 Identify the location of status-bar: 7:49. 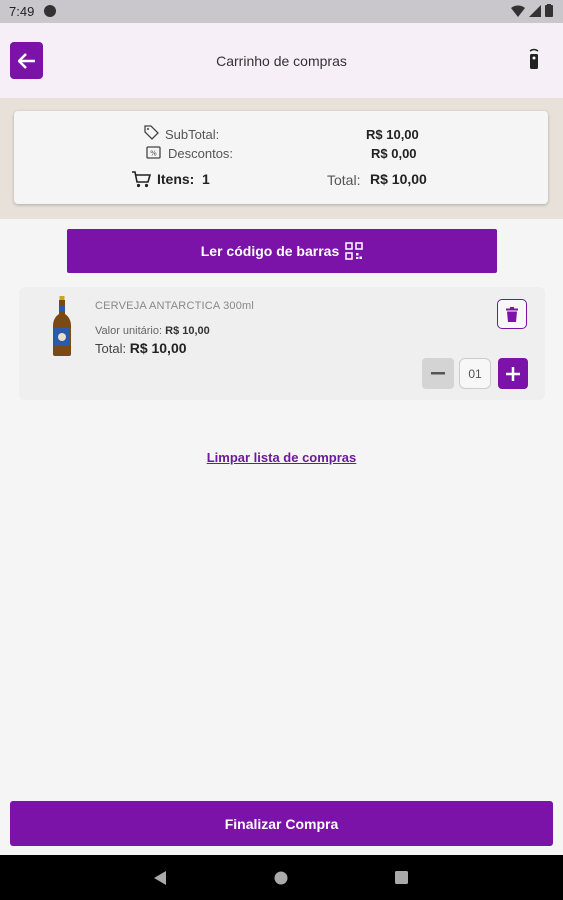
(281, 11).